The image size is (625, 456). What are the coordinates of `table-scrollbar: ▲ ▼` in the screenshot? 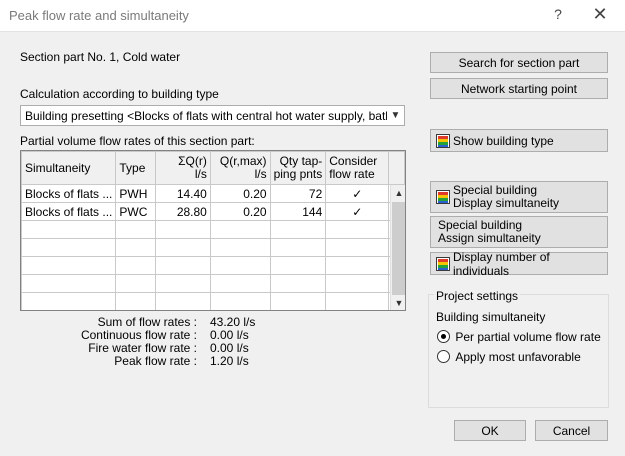 It's located at (397, 247).